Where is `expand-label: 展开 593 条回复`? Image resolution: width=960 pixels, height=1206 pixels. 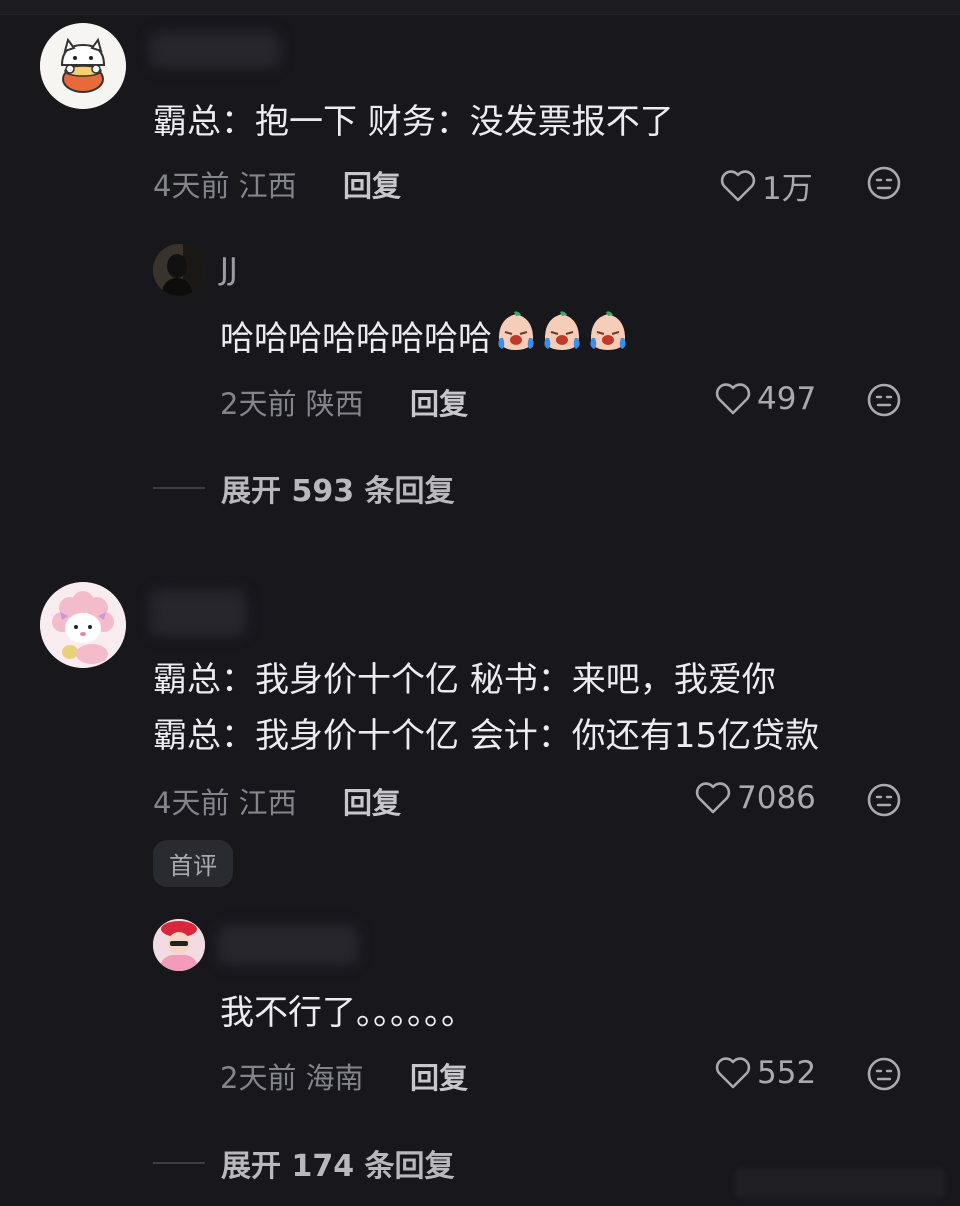
expand-label: 展开 593 条回复 is located at coordinates (338, 491).